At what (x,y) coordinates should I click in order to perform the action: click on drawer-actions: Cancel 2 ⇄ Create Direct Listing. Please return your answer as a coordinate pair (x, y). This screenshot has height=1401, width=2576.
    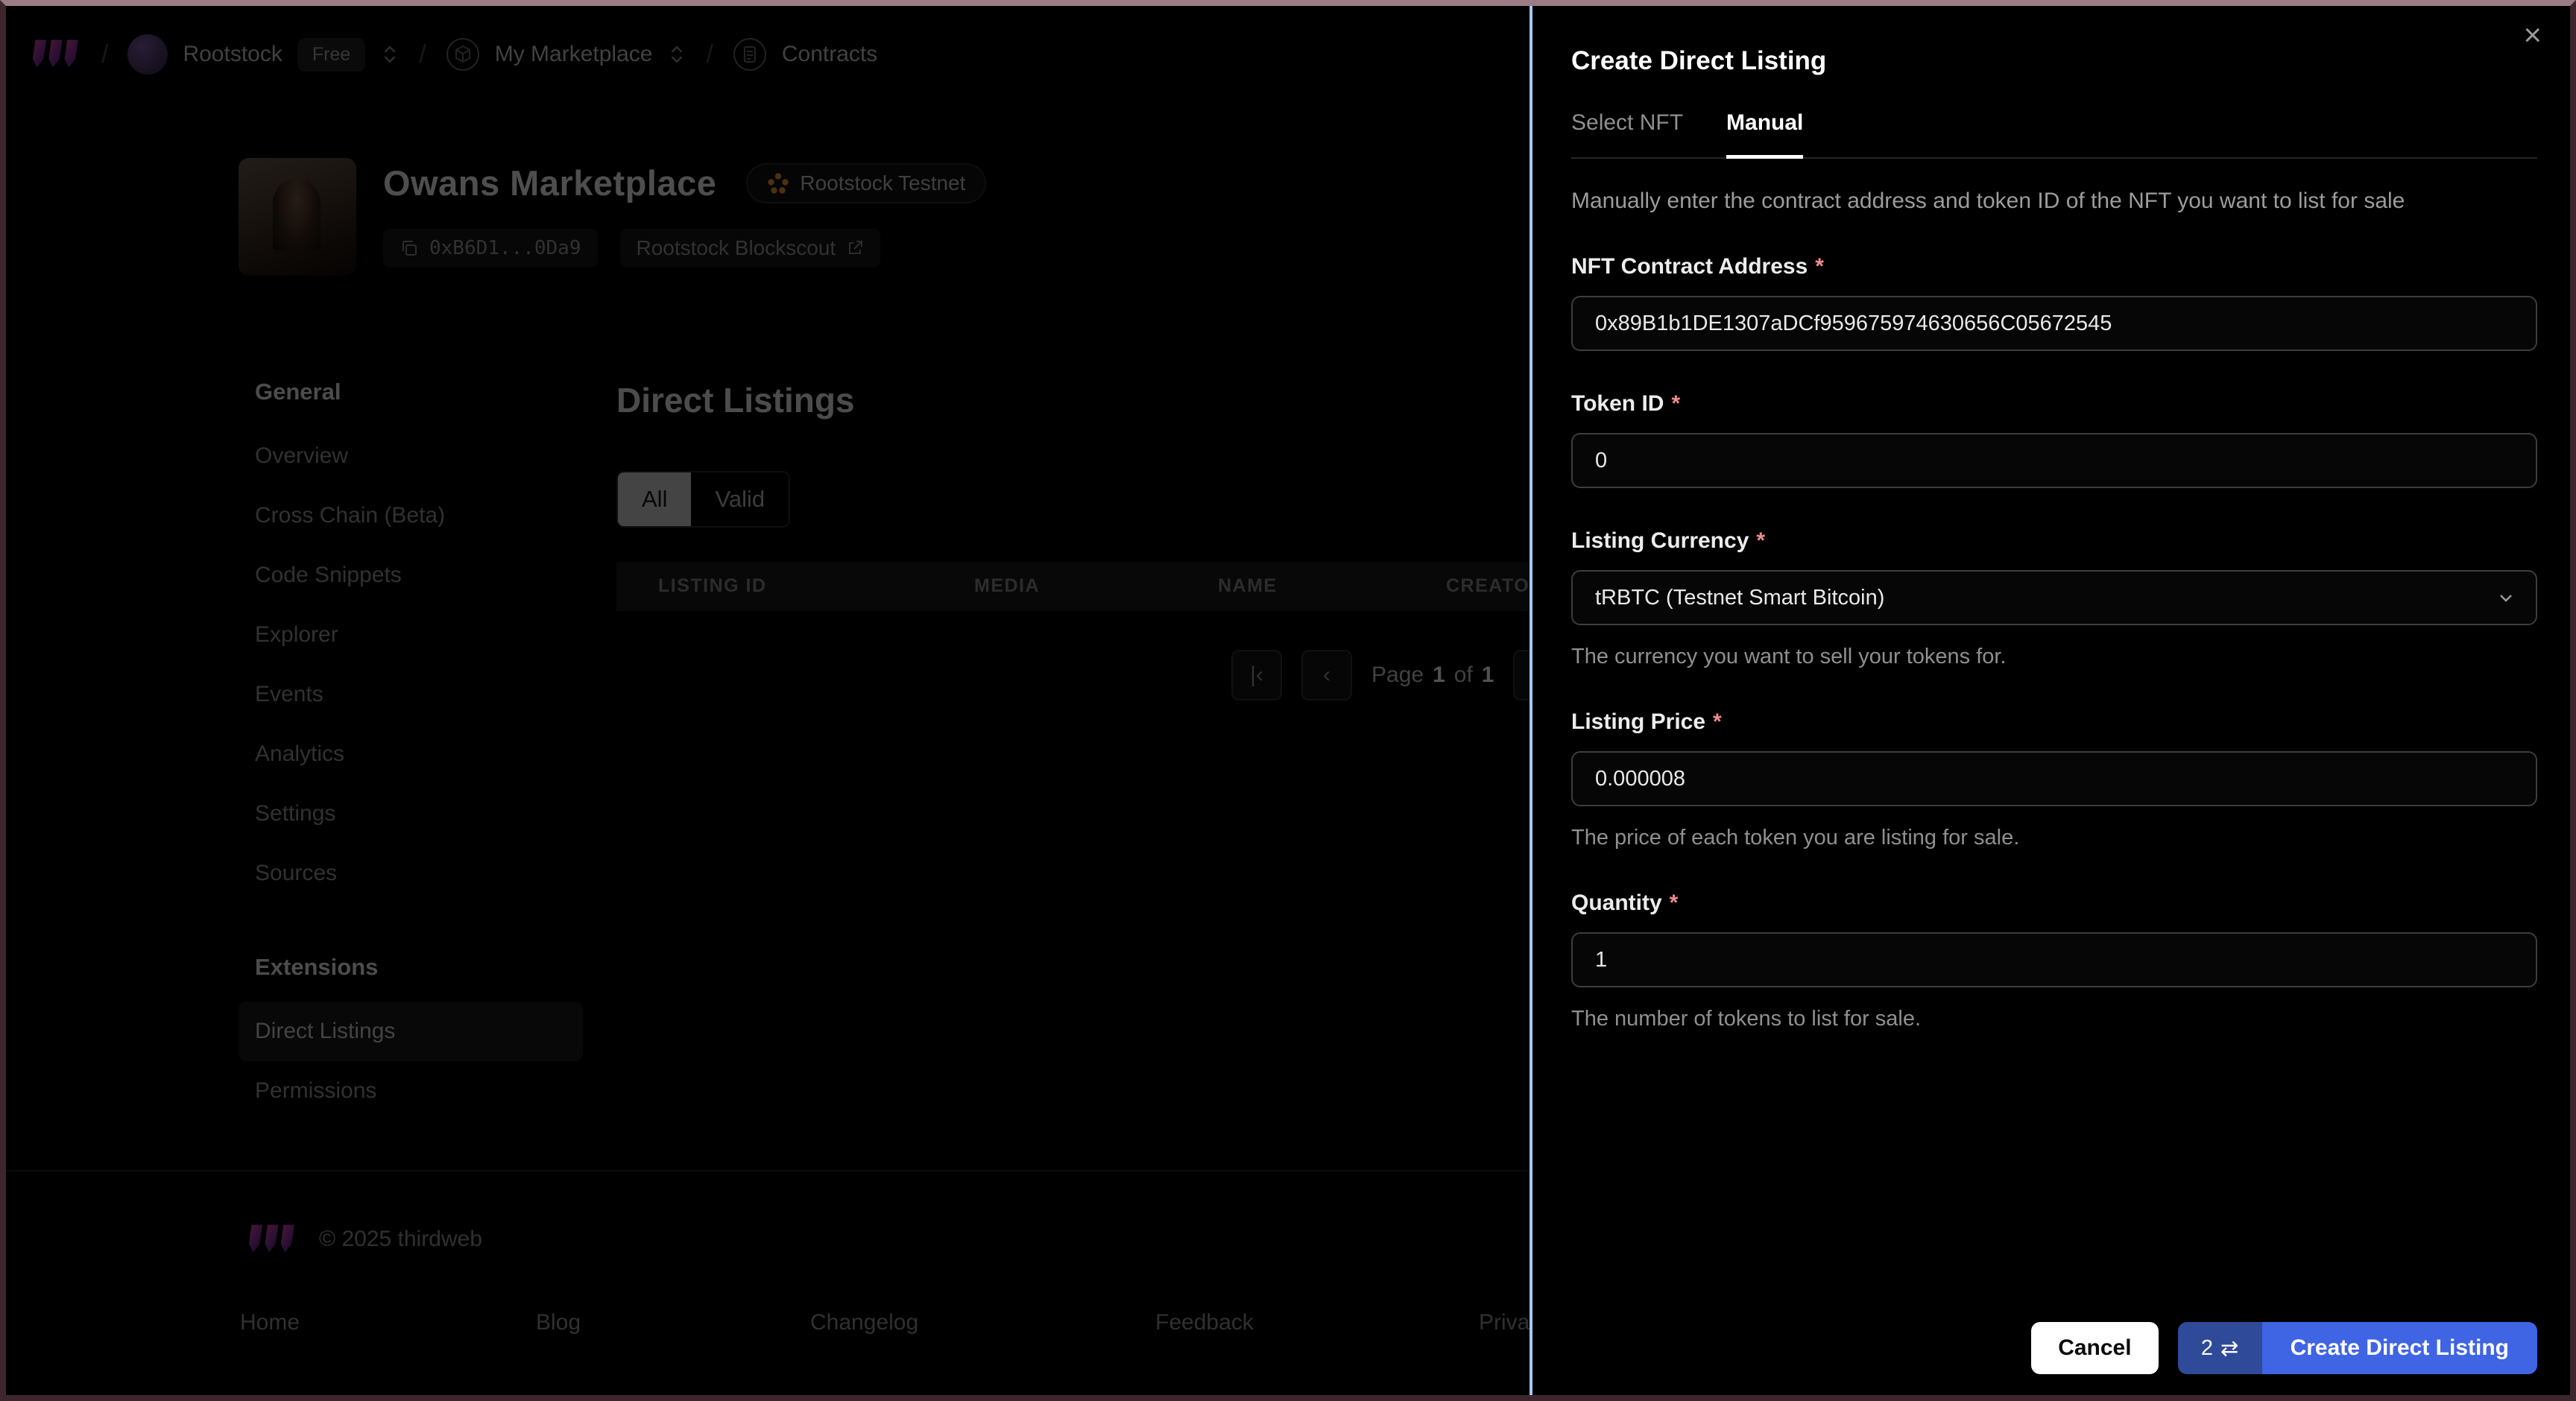
    Looking at the image, I should click on (2284, 1348).